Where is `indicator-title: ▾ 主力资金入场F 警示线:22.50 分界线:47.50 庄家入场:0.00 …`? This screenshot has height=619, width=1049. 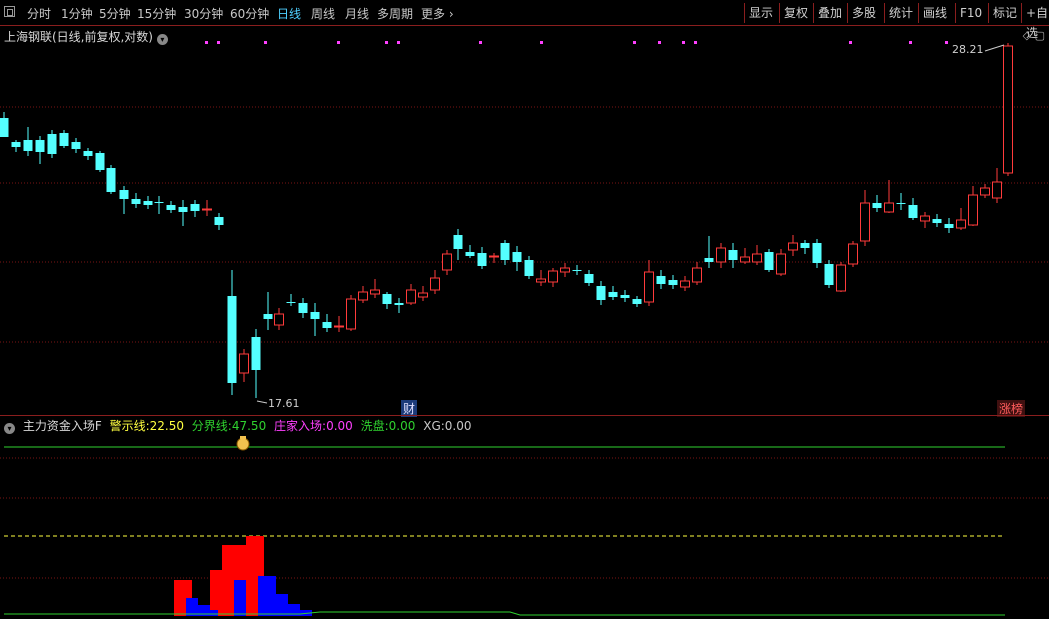 indicator-title: ▾ 主力资金入场F 警示线:22.50 分界线:47.50 庄家入场:0.00 … is located at coordinates (240, 425).